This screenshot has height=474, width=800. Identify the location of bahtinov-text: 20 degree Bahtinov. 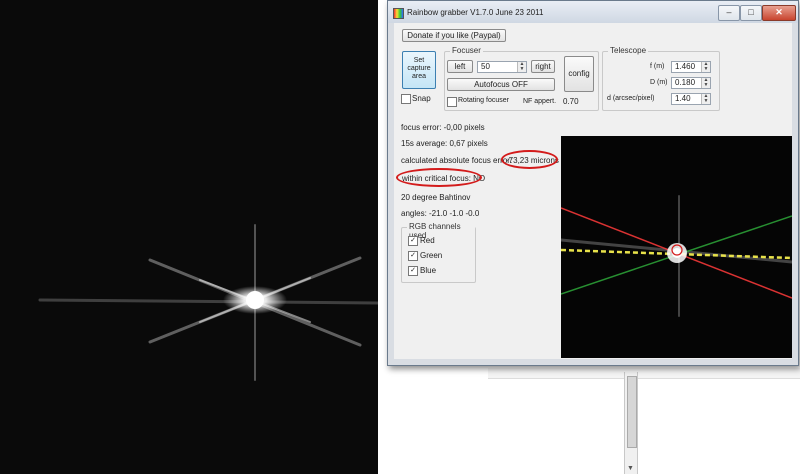
(436, 197).